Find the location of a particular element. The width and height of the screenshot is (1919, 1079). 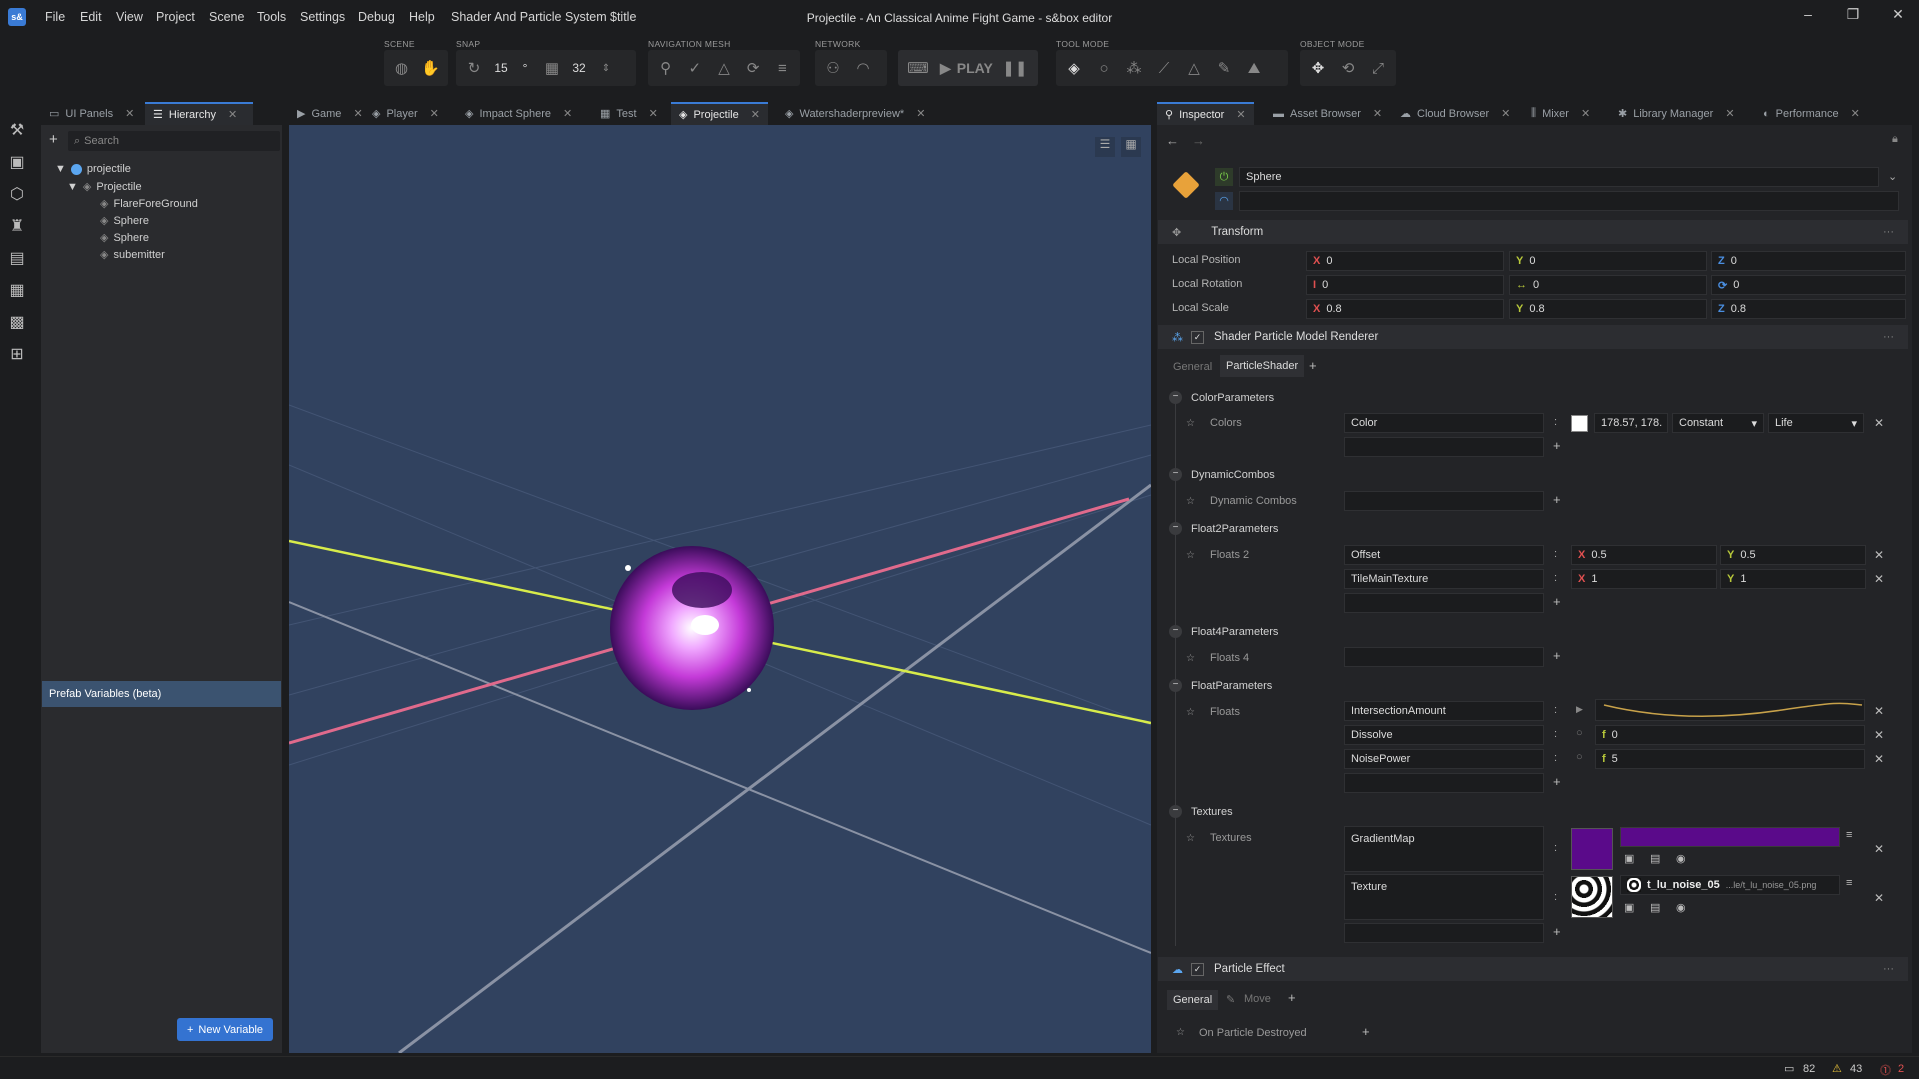

model-icon: ⬡ is located at coordinates (17, 194).